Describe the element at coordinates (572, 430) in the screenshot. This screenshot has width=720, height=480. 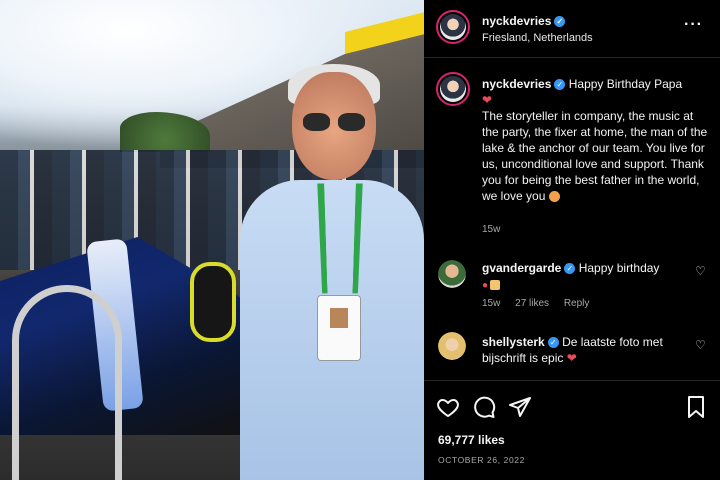
I see `post-actions: 69,777 likes OCTOBER 26, 2022` at that location.